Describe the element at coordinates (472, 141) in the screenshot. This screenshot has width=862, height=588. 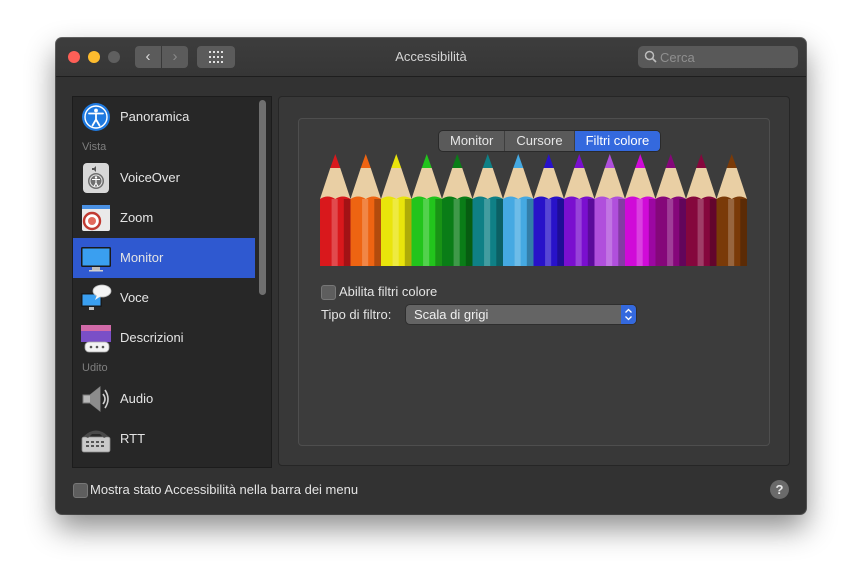
I see `tab-monitor: Monitor` at that location.